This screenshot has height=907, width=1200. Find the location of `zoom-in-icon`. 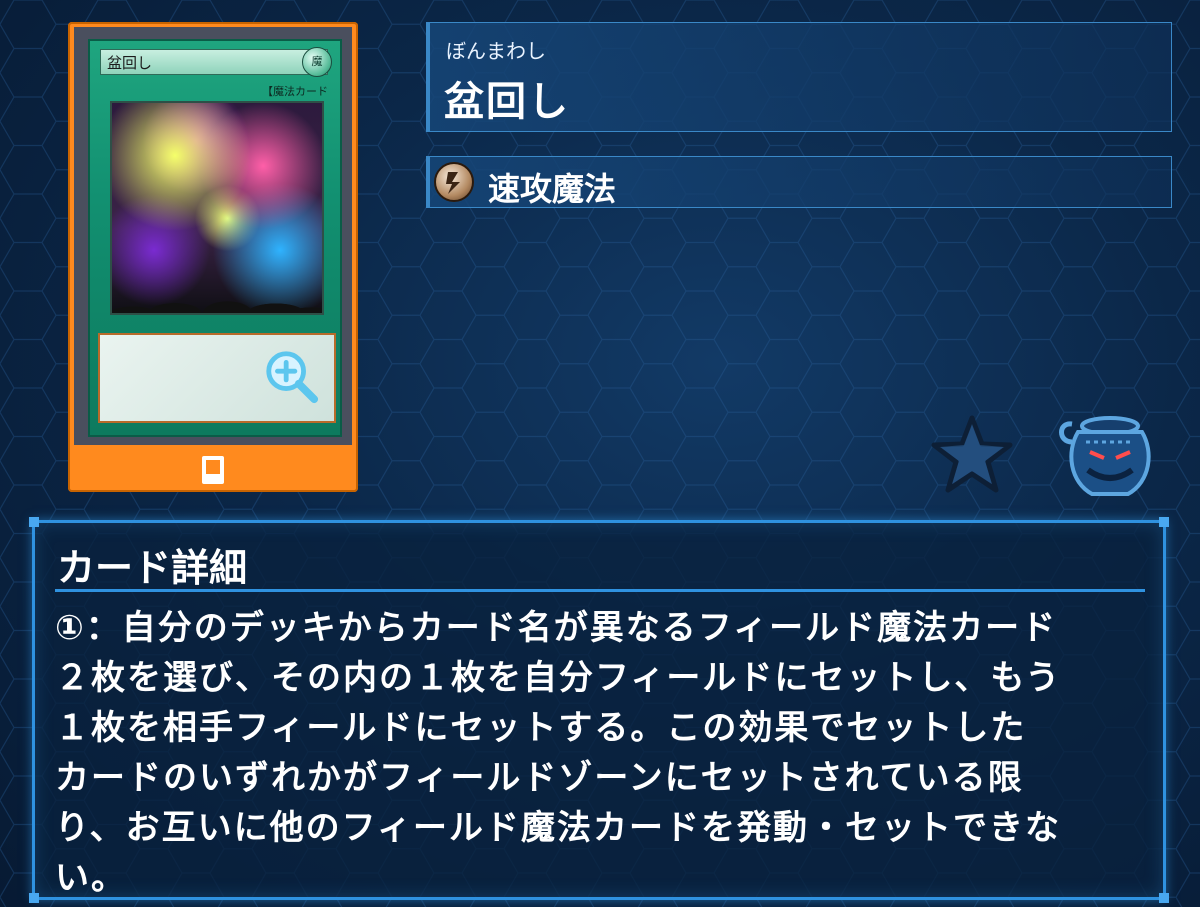

zoom-in-icon is located at coordinates (291, 376).